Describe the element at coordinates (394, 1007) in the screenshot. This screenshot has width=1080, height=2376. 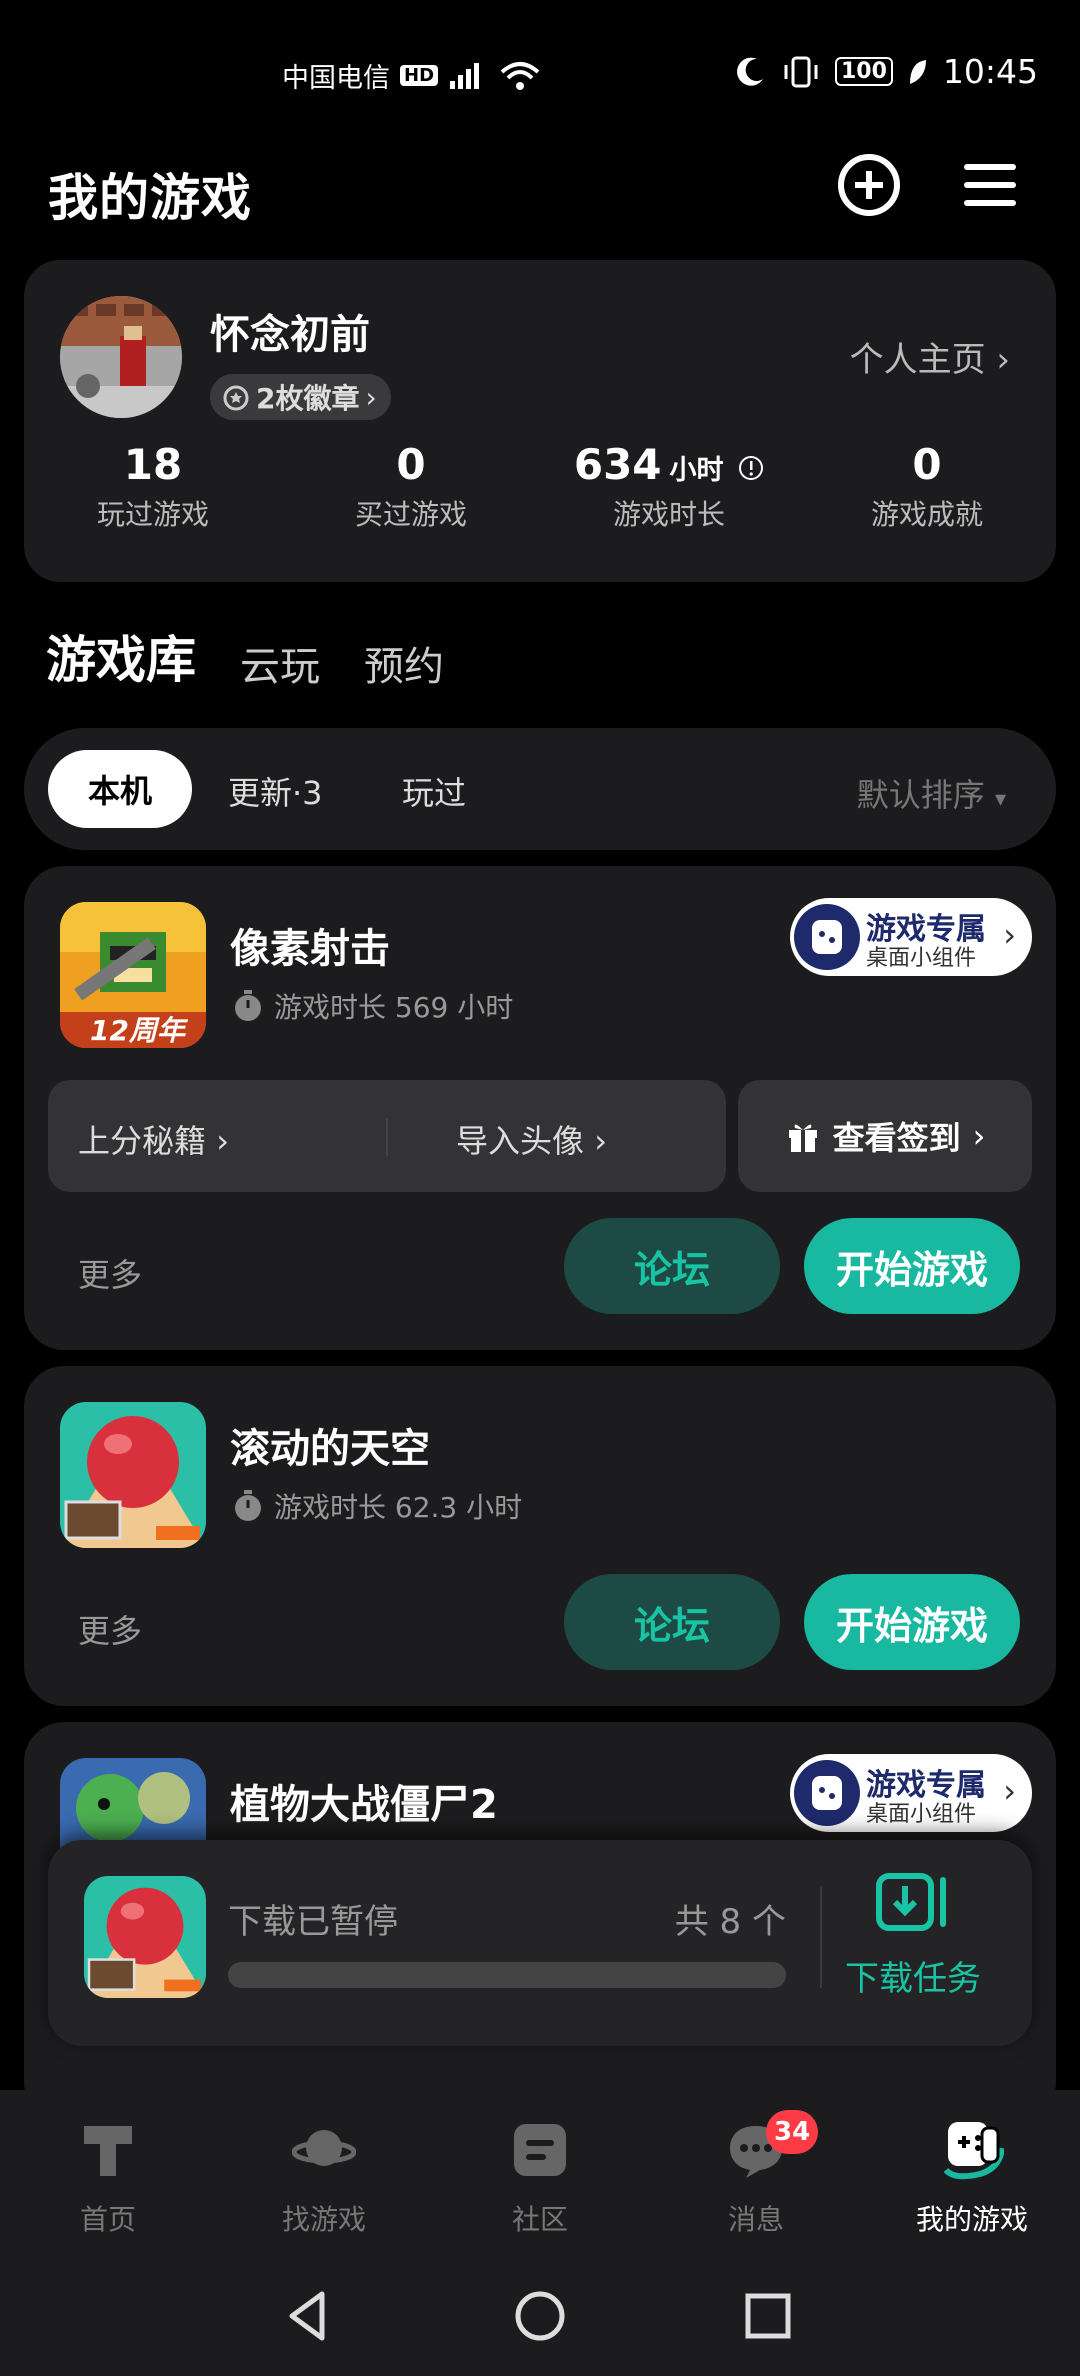
I see `playtime-text: 游戏时长 569 小时` at that location.